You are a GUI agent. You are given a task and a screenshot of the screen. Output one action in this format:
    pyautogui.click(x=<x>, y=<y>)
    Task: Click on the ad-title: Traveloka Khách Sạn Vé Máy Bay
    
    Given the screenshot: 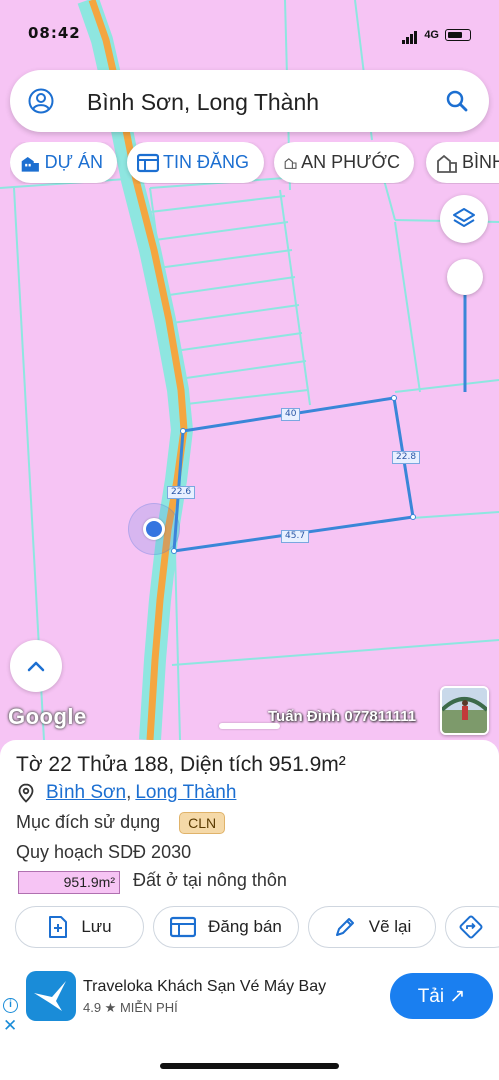 What is the action you would take?
    pyautogui.click(x=205, y=986)
    